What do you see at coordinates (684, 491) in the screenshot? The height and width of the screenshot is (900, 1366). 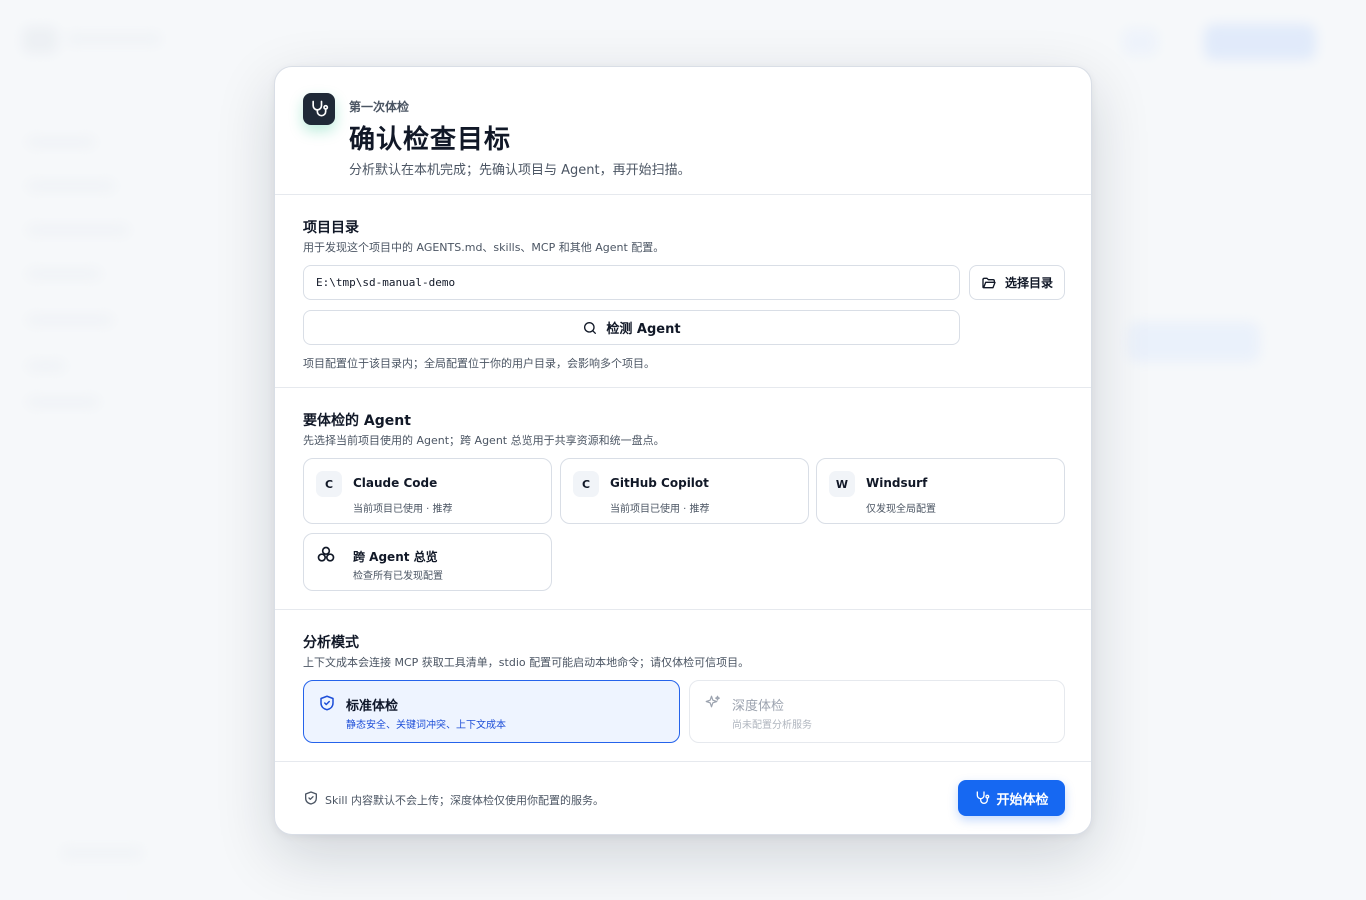 I see `agent-card-github-copilot: C GitHub Copilot 当前项目已使用 · 推荐` at bounding box center [684, 491].